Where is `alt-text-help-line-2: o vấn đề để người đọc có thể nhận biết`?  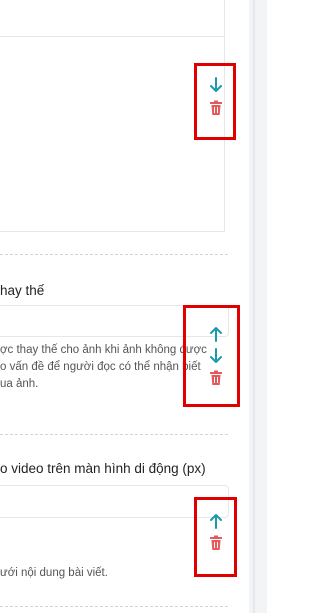
alt-text-help-line-2: o vấn đề để người đọc có thể nhận biết is located at coordinates (100, 367).